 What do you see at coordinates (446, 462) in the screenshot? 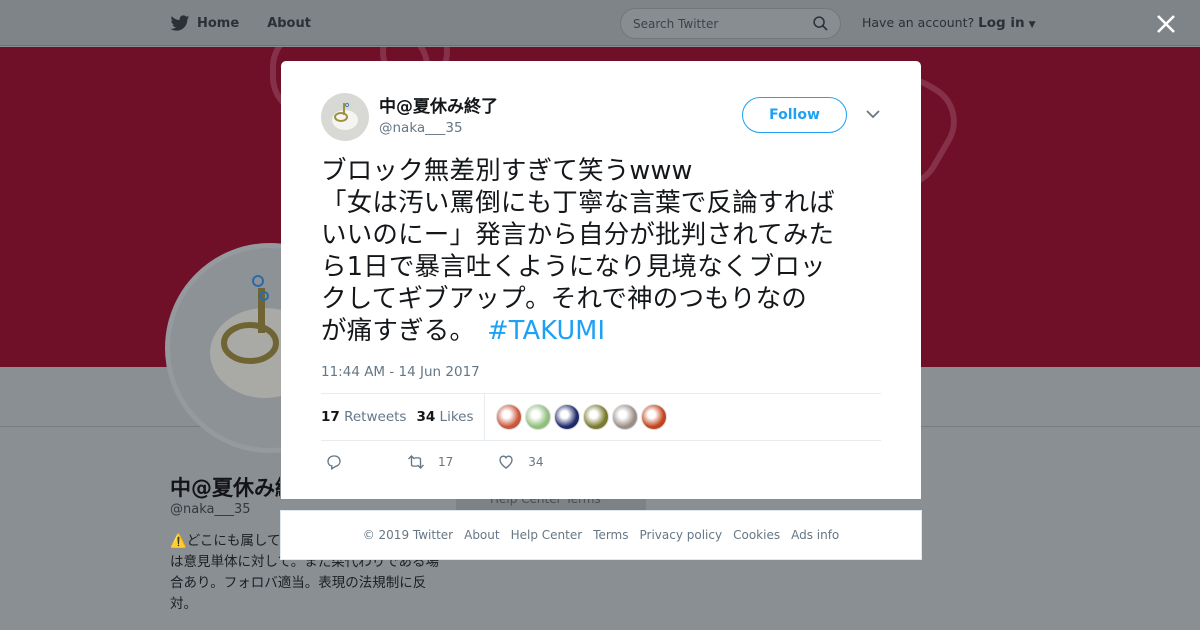
I see `retweet-count: 17` at bounding box center [446, 462].